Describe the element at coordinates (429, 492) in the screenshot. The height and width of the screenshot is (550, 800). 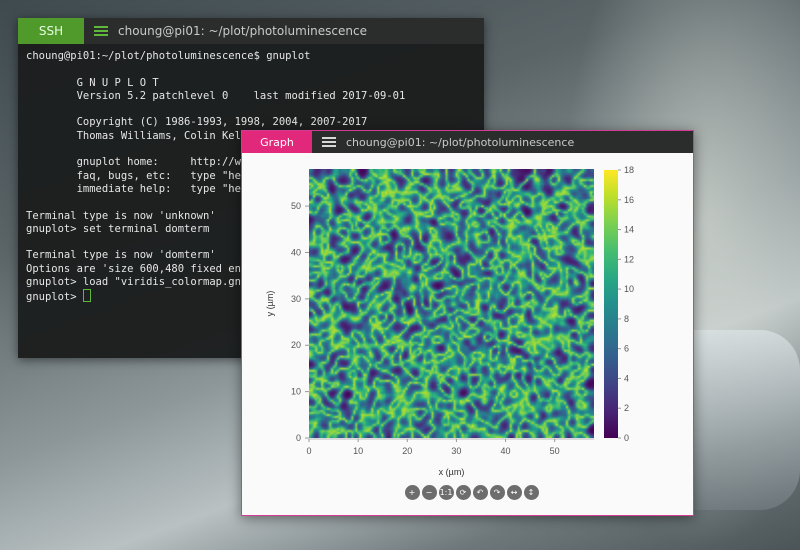
I see `zoom-out-icon: −` at that location.